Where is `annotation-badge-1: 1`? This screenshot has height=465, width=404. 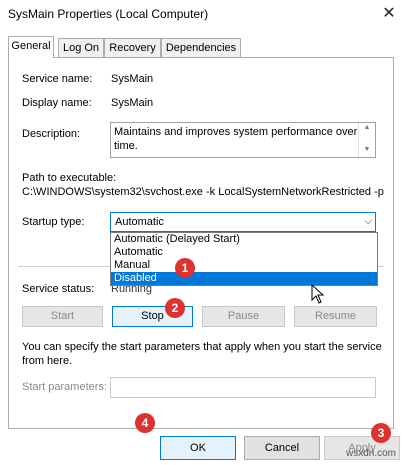
annotation-badge-1: 1 is located at coordinates (185, 268).